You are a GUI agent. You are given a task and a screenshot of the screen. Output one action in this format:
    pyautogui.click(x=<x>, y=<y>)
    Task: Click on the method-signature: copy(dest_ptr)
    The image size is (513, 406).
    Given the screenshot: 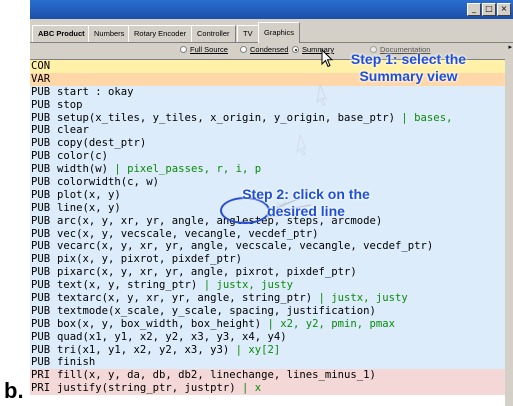 What is the action you would take?
    pyautogui.click(x=102, y=143)
    